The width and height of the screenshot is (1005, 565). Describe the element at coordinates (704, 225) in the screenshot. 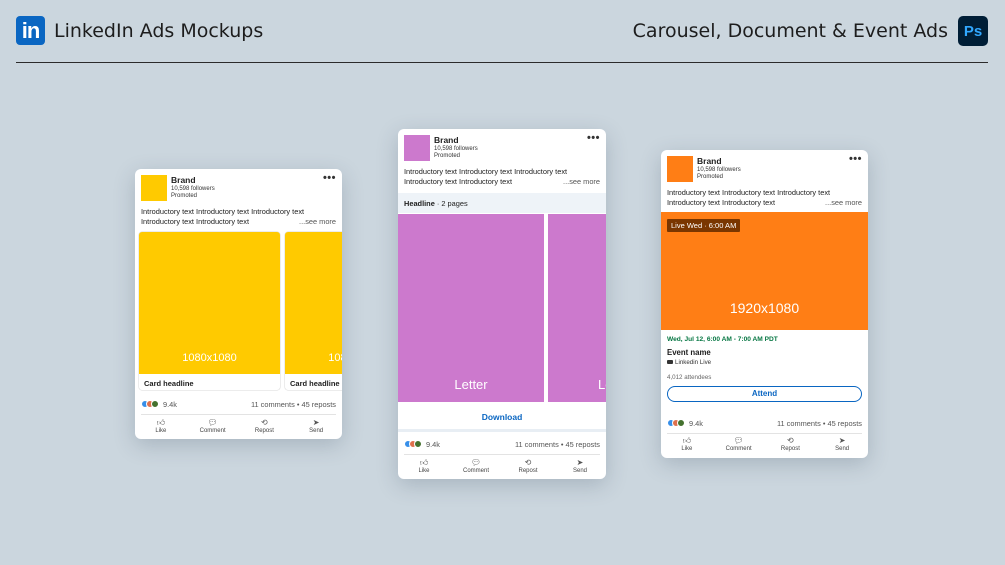

I see `live-badge: Live Wed · 6:00 AM` at that location.